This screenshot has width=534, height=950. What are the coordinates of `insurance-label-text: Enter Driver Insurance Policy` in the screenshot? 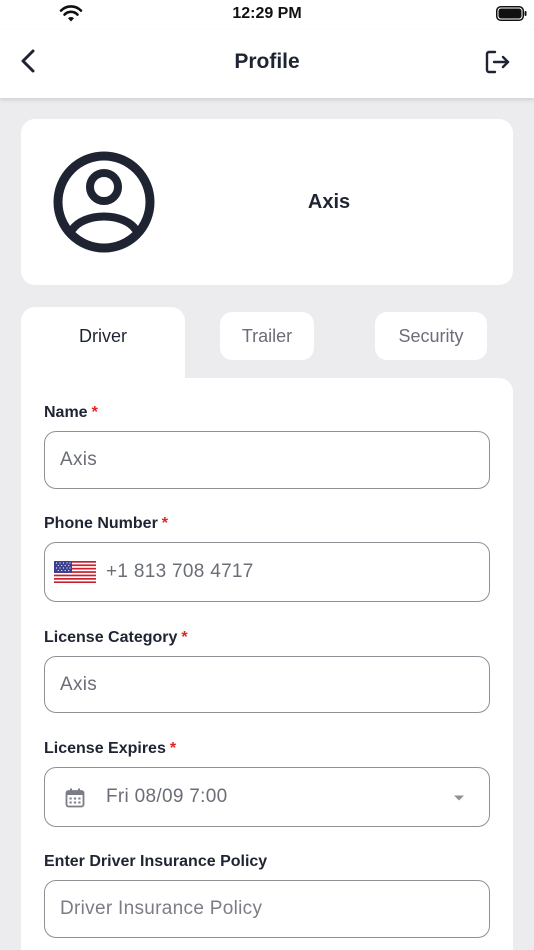 It's located at (156, 861).